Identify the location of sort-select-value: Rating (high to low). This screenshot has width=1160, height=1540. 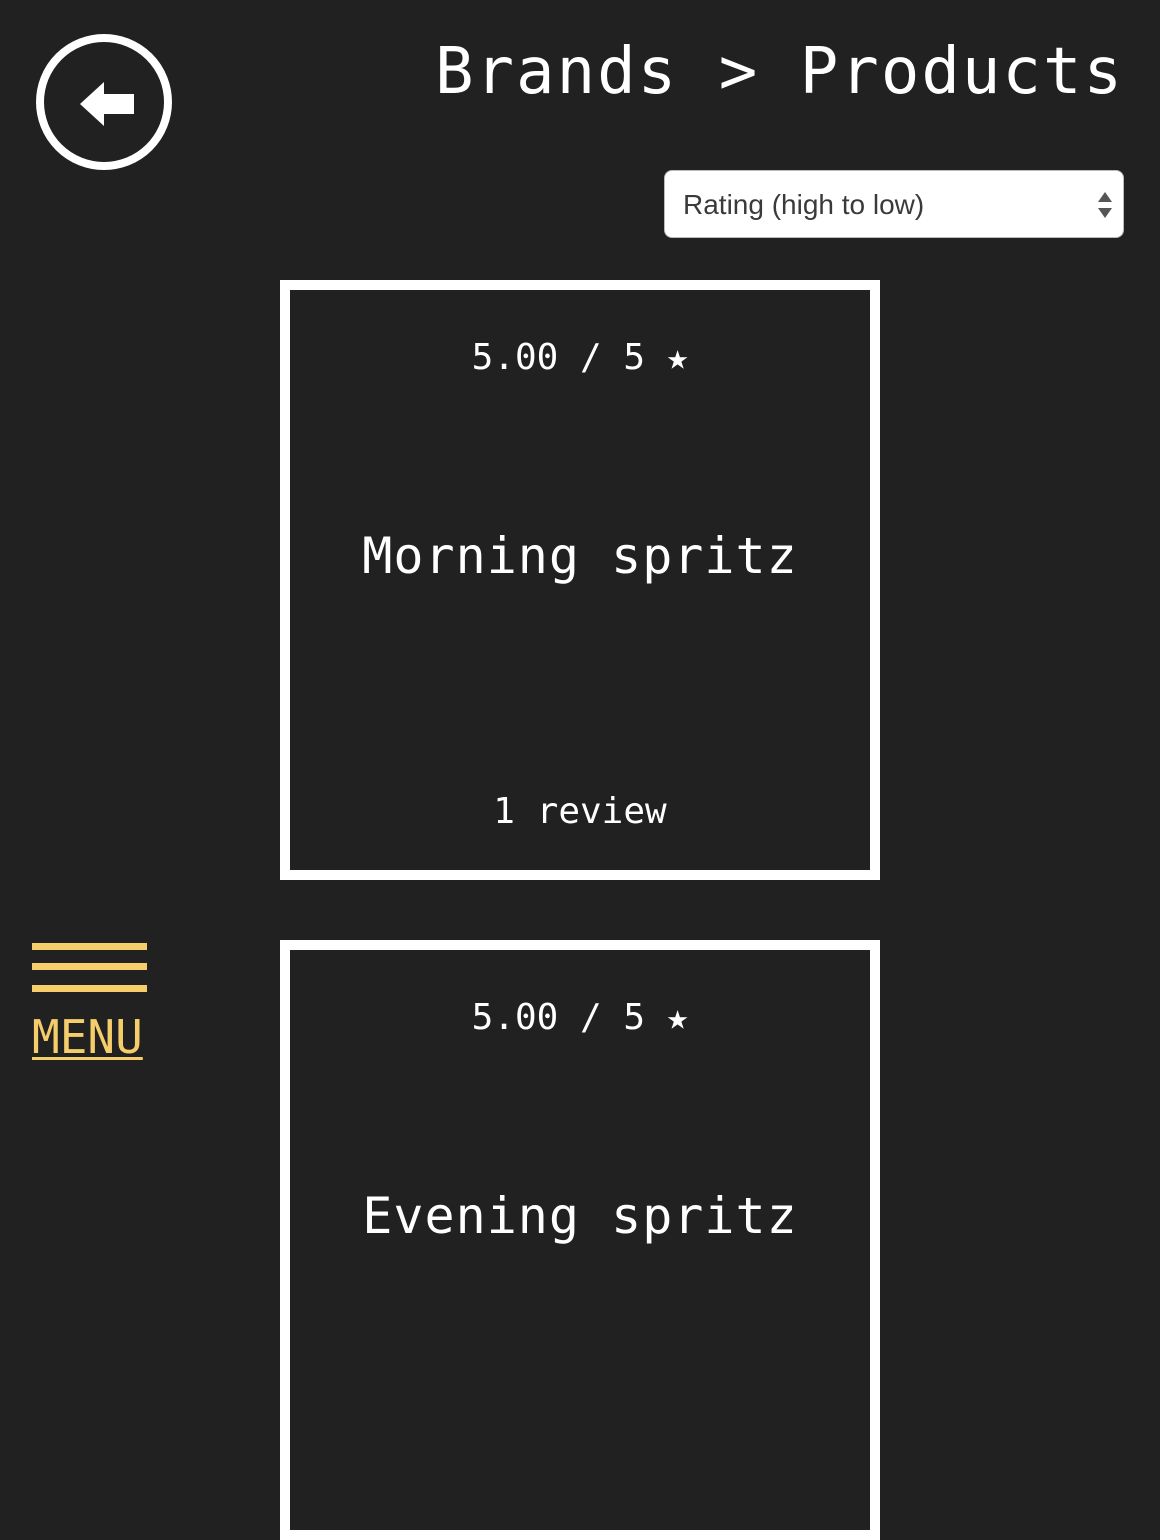
(804, 204).